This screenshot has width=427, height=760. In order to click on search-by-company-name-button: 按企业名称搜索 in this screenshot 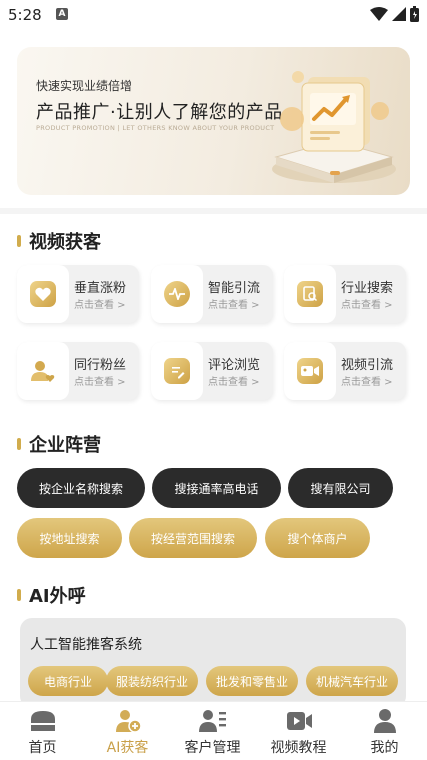, I will do `click(81, 488)`.